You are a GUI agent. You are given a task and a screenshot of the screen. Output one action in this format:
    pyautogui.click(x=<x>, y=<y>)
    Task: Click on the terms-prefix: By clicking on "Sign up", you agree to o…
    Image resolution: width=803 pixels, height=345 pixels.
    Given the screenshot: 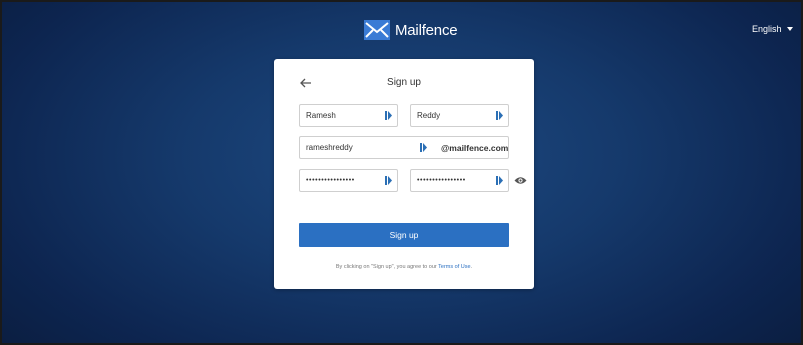 What is the action you would take?
    pyautogui.click(x=387, y=267)
    